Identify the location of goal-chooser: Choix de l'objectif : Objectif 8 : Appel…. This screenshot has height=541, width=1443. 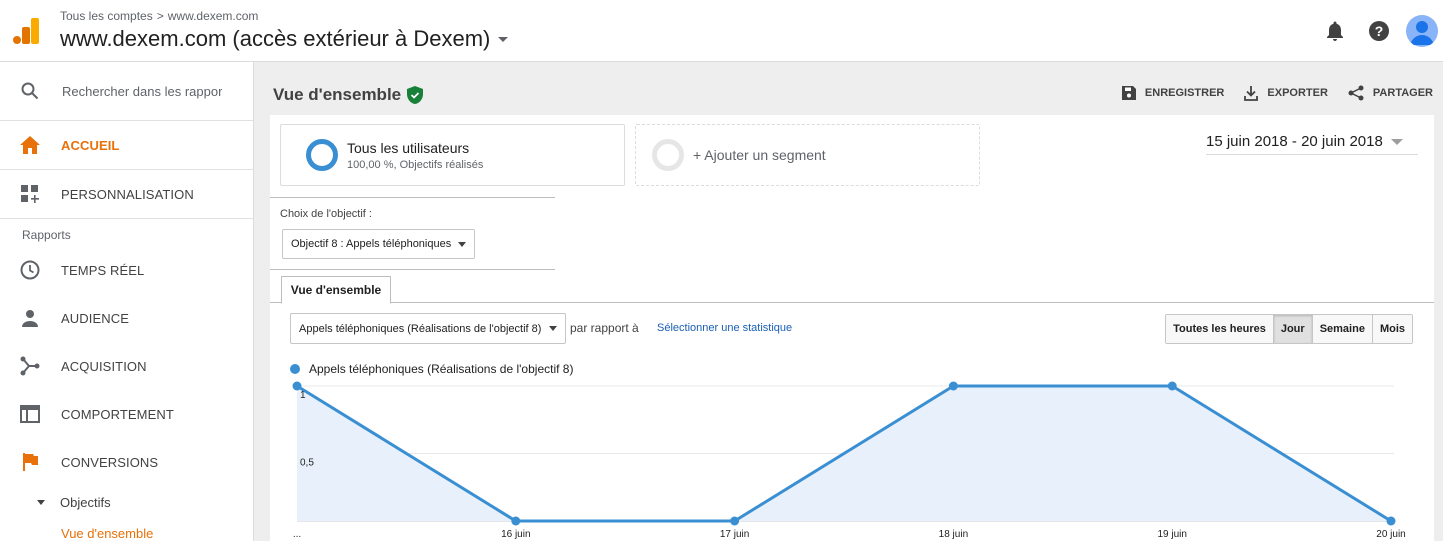
(412, 233).